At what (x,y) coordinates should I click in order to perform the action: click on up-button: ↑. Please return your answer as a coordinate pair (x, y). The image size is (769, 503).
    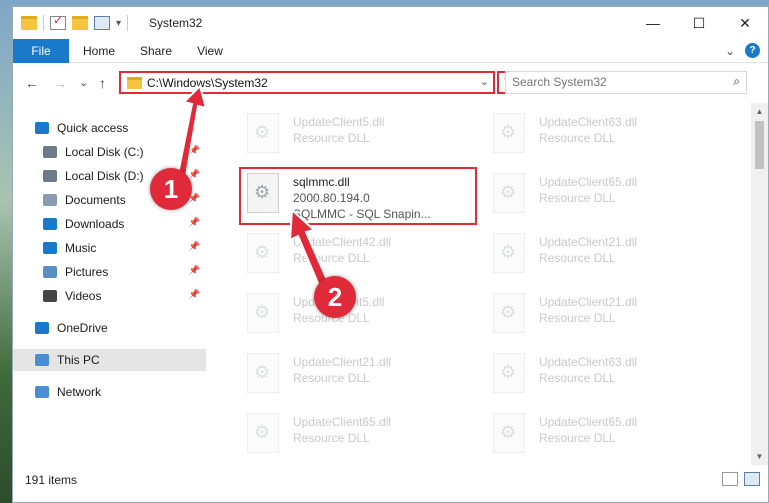
    Looking at the image, I should click on (102, 83).